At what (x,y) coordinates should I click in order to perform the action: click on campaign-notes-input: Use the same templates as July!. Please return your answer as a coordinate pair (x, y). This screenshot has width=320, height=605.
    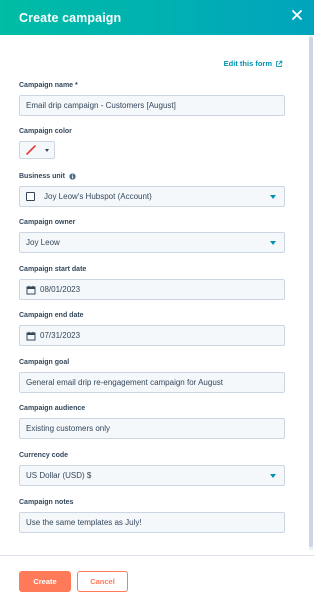
    Looking at the image, I should click on (152, 522).